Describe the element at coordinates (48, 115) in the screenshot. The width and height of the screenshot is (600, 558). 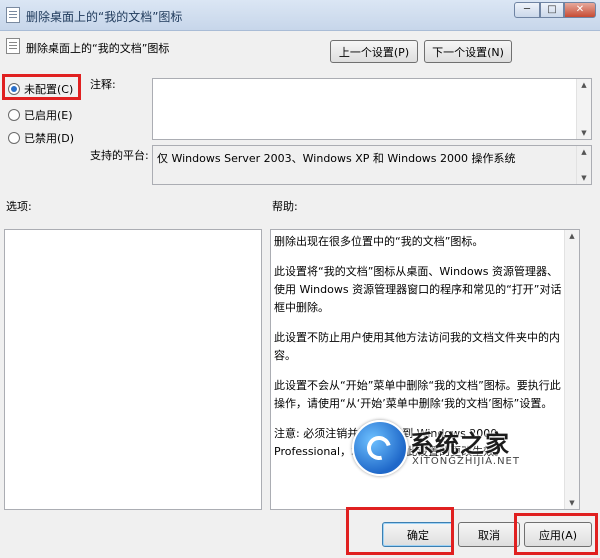
I see `radio-label: 已启用(E)` at that location.